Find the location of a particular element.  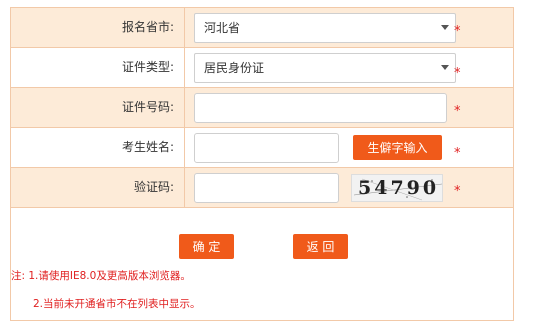

id-number-label: 证件号码: is located at coordinates (98, 107).